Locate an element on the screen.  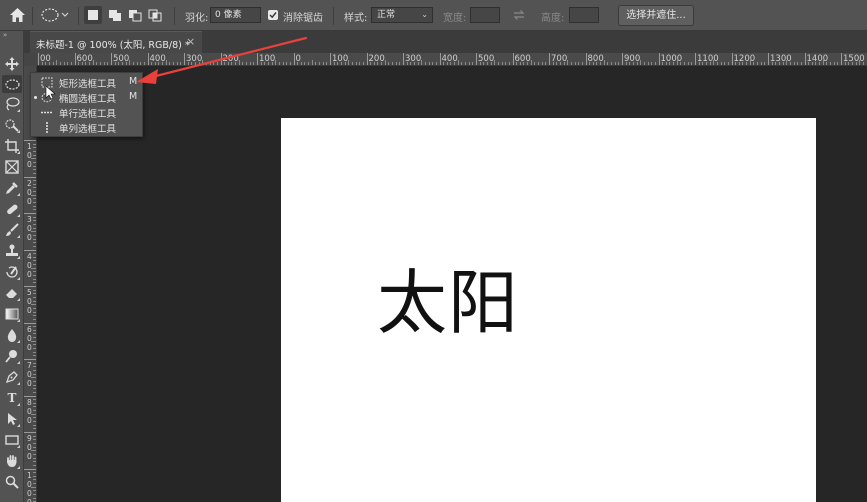
swap-dimensions-icon is located at coordinates (519, 15).